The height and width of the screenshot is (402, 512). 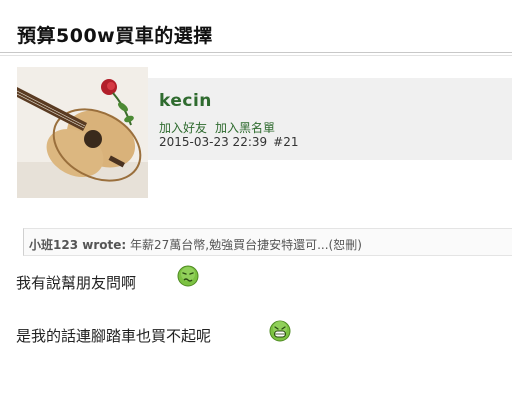 I want to click on title-divider, so click(x=256, y=52).